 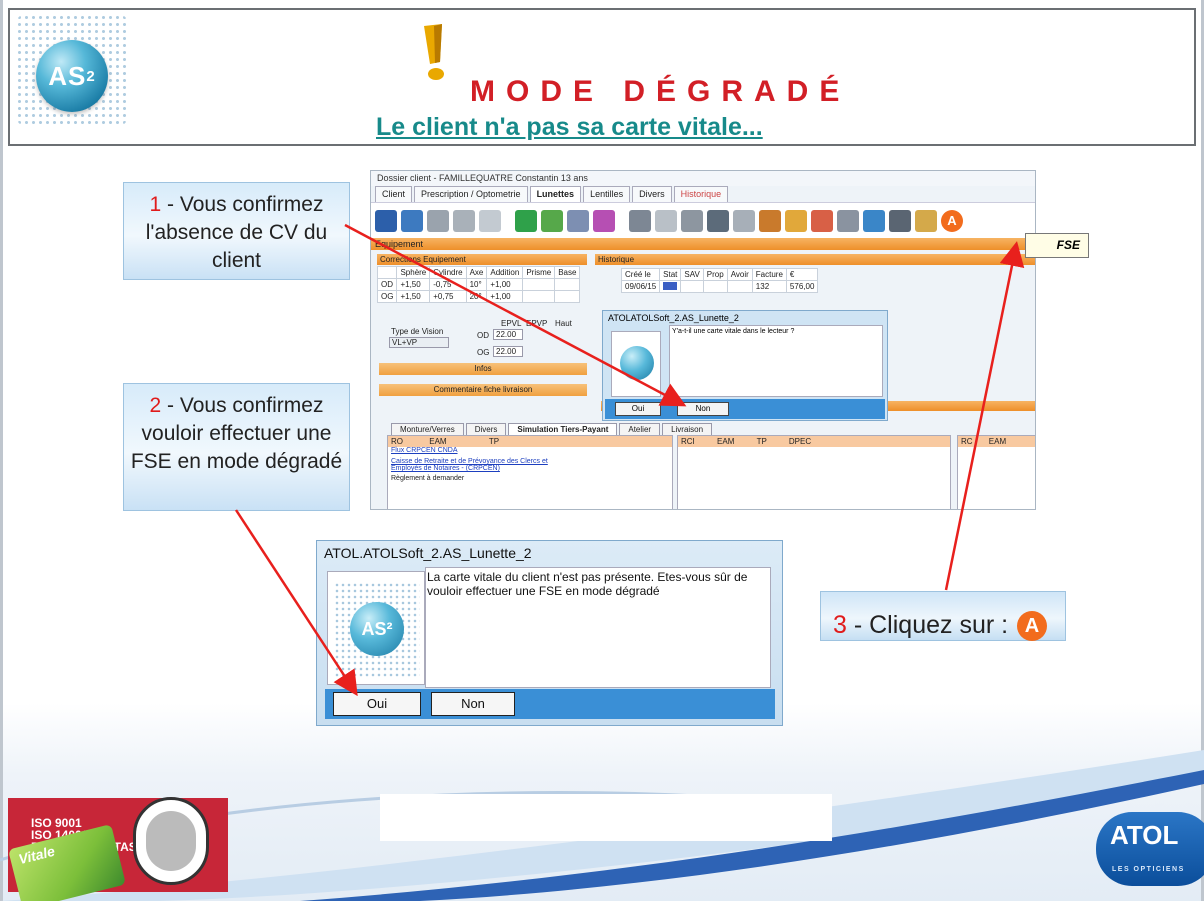 I want to click on bureau-veritas-seal-icon, so click(x=171, y=841).